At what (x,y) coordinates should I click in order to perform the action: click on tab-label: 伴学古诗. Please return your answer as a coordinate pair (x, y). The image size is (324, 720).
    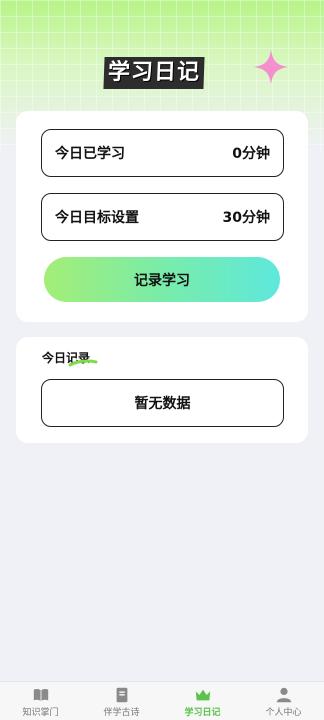
    Looking at the image, I should click on (121, 713).